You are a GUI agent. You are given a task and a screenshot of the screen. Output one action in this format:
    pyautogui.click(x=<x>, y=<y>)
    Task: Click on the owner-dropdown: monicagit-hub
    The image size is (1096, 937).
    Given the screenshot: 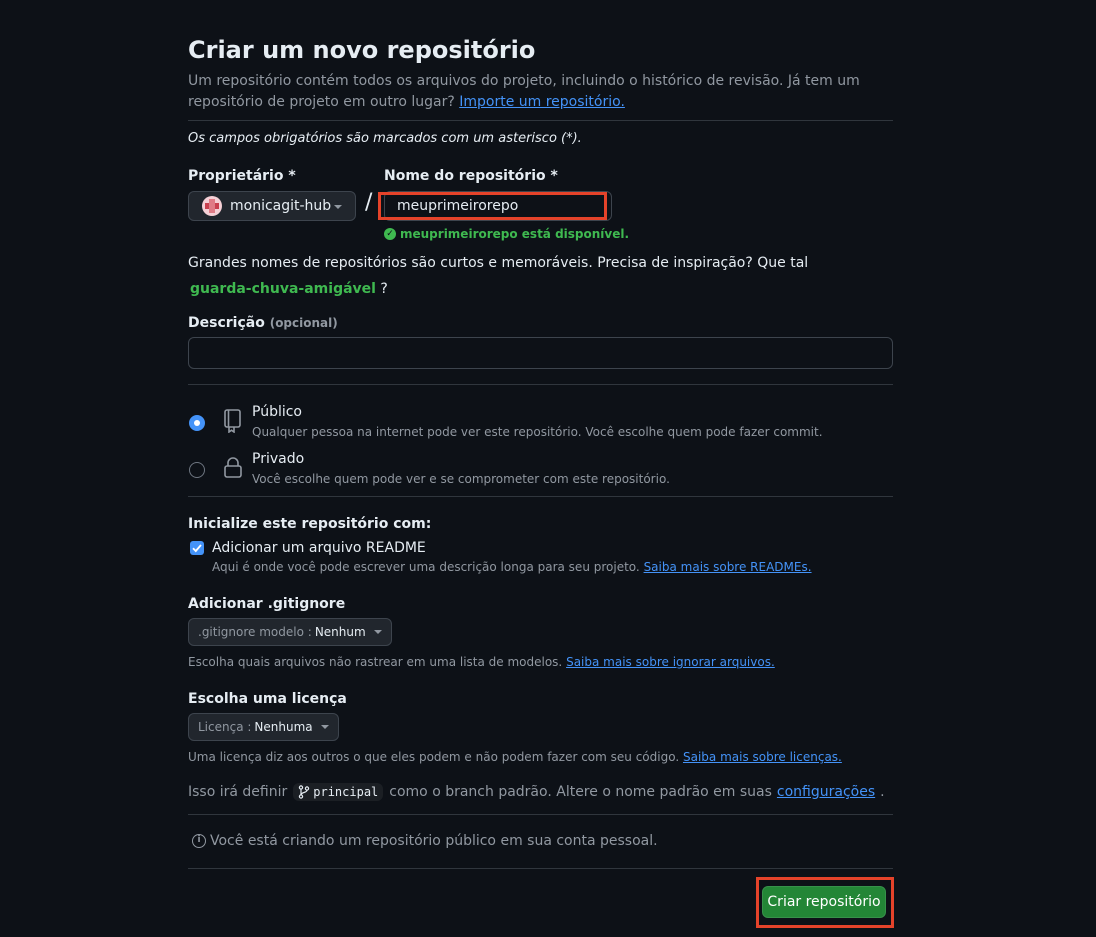 What is the action you would take?
    pyautogui.click(x=272, y=206)
    